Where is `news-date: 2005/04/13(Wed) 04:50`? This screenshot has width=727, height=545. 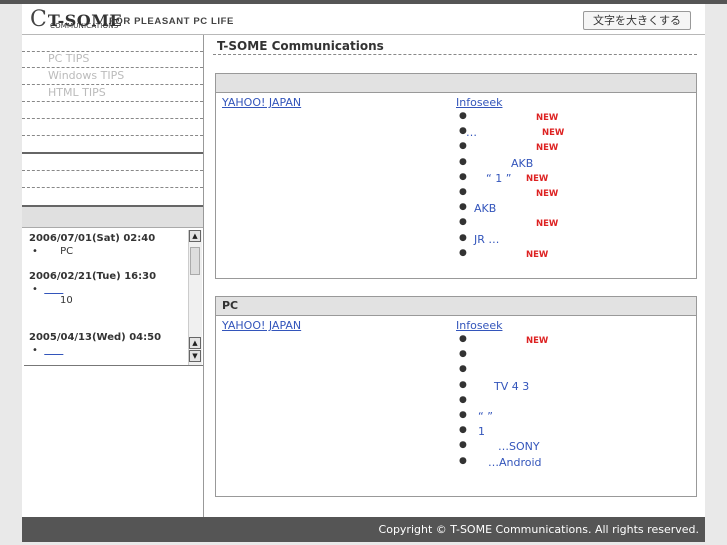
news-date: 2005/04/13(Wed) 04:50 is located at coordinates (95, 337).